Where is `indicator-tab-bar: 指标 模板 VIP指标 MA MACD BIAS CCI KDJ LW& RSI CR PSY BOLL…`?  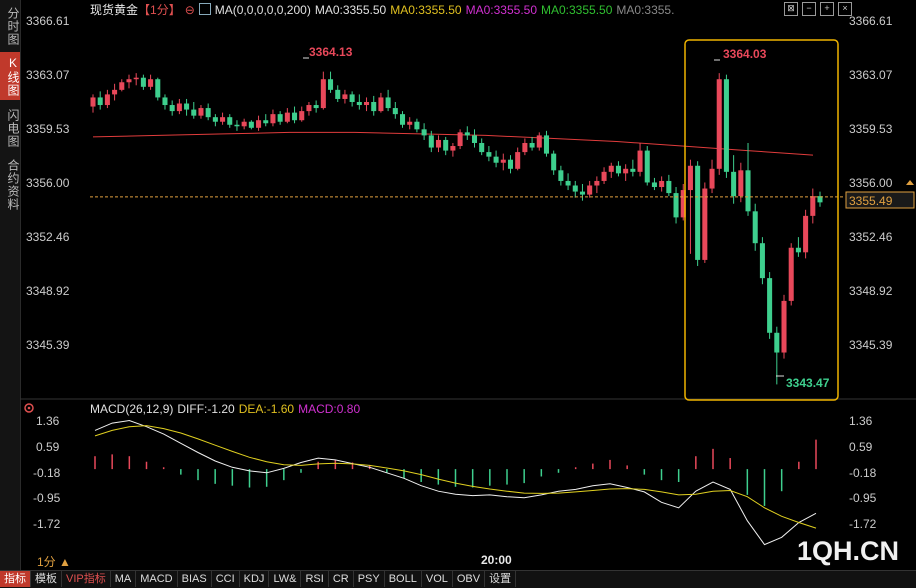
indicator-tab-bar: 指标 模板 VIP指标 MA MACD BIAS CCI KDJ LW& RSI CR PSY BOLL… is located at coordinates (458, 579).